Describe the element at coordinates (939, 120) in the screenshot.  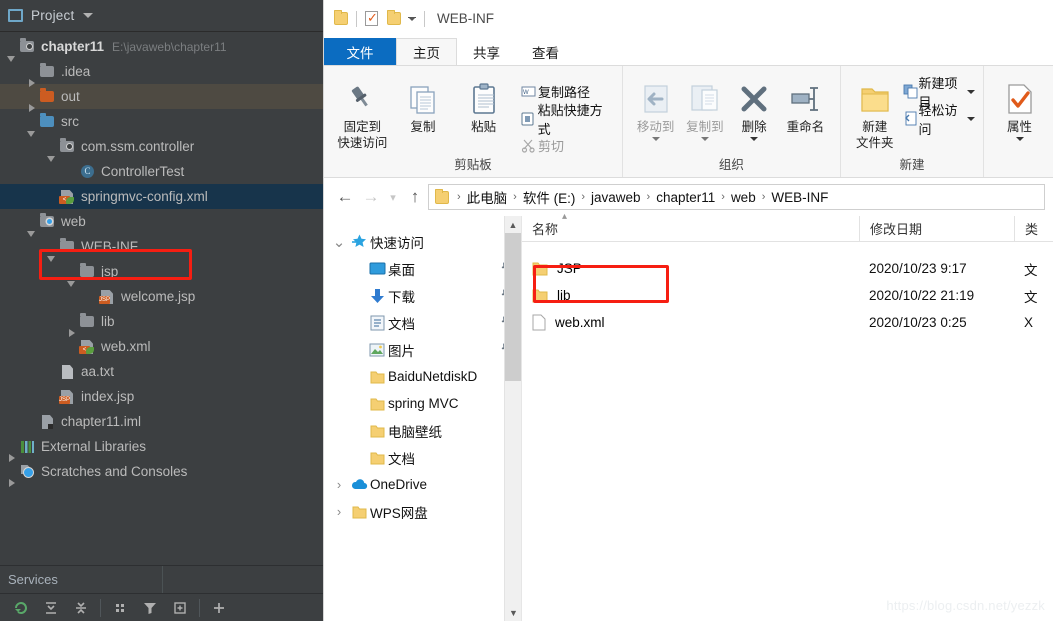
I see `easy-access-button: 轻松访问` at that location.